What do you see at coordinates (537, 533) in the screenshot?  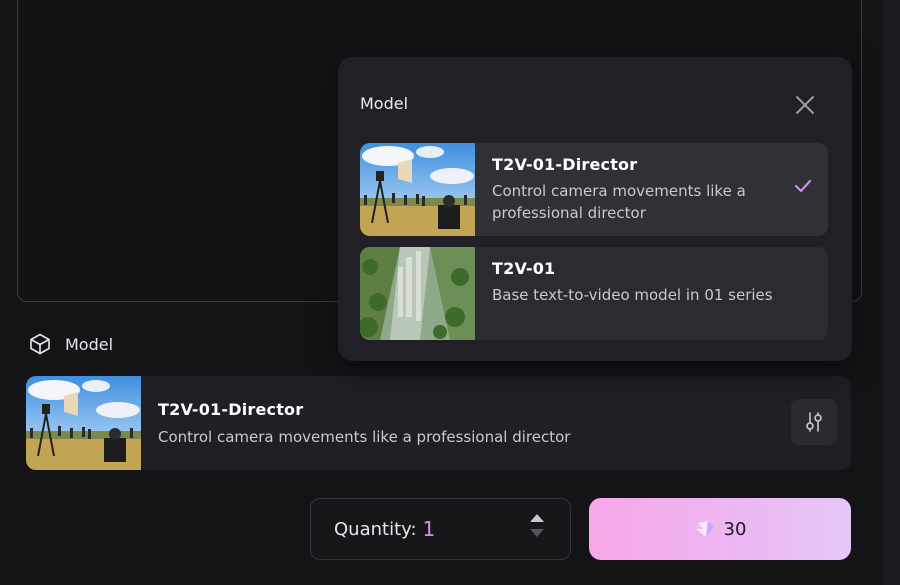 I see `chevron-down-icon` at bounding box center [537, 533].